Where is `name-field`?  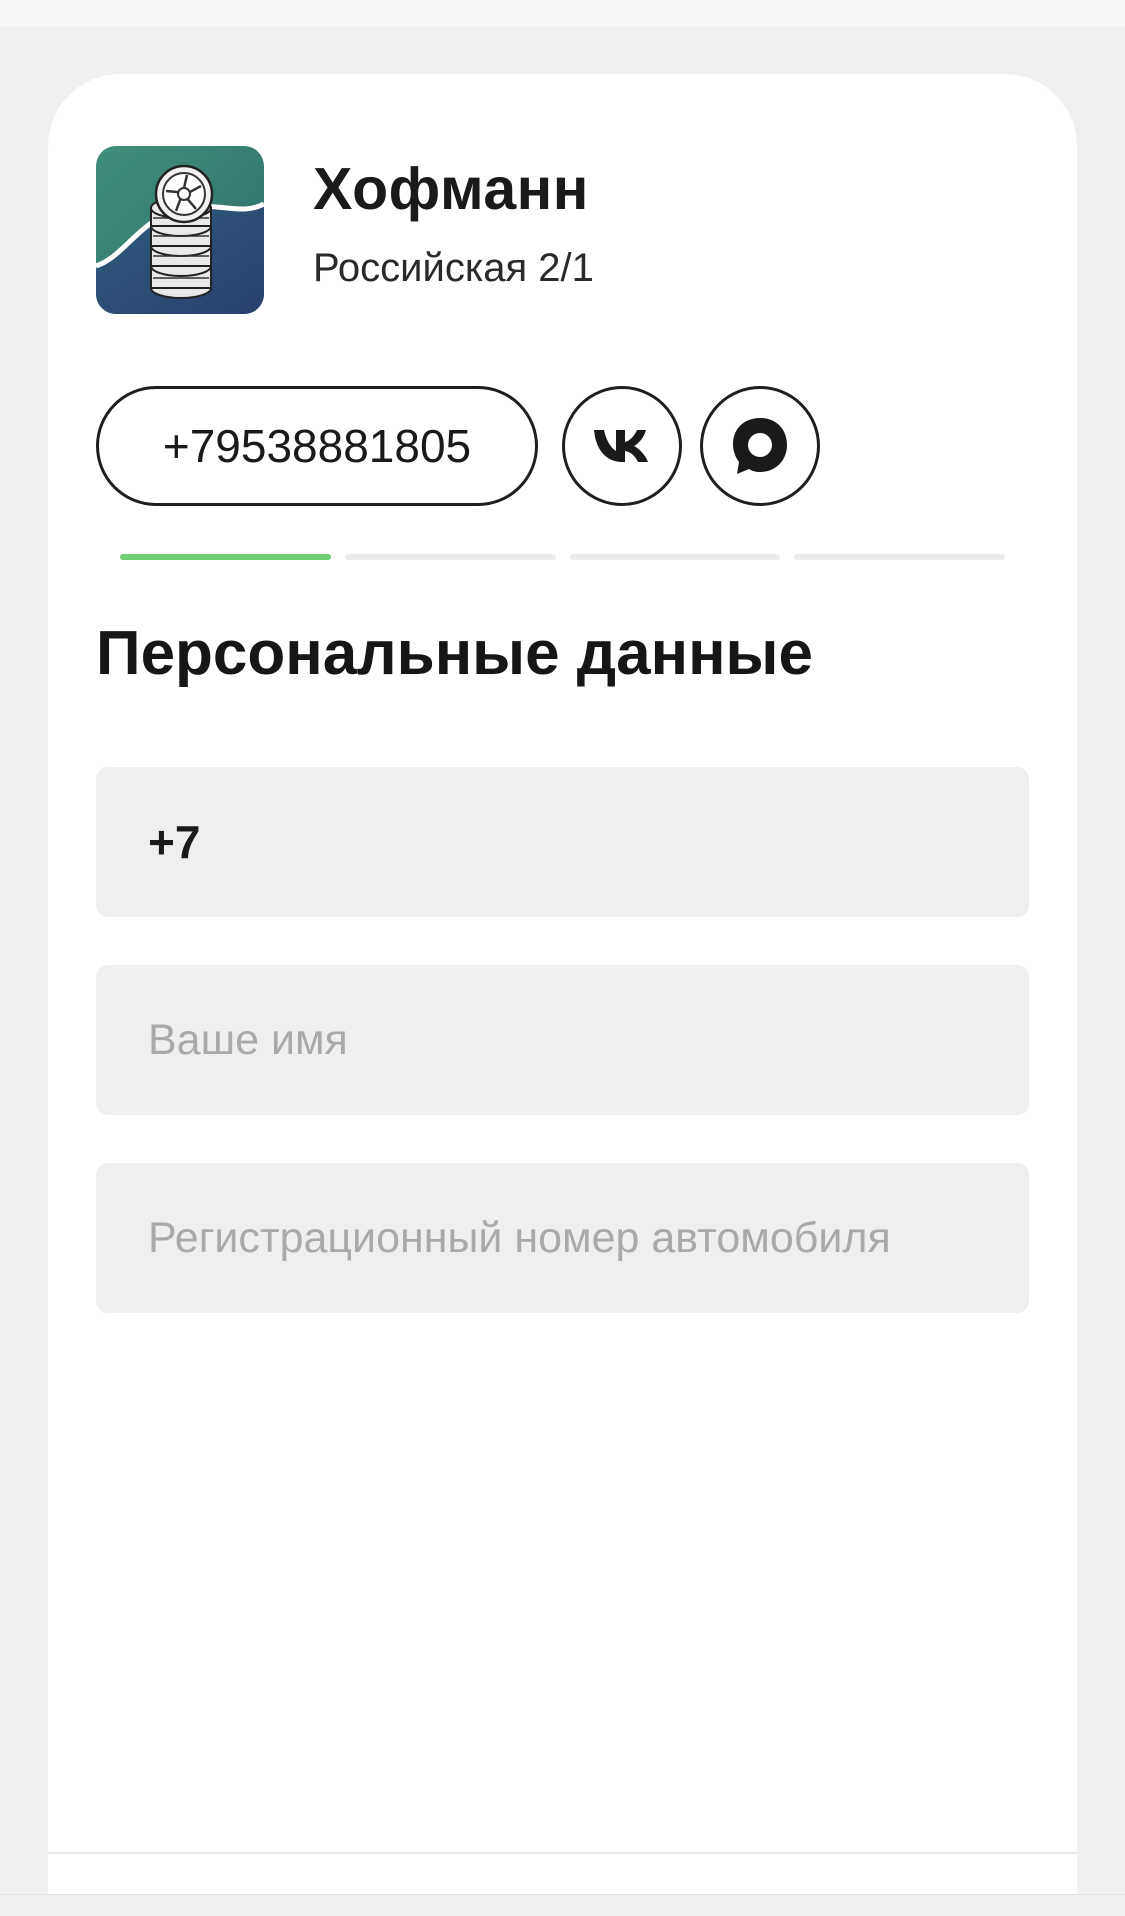
name-field is located at coordinates (562, 1040).